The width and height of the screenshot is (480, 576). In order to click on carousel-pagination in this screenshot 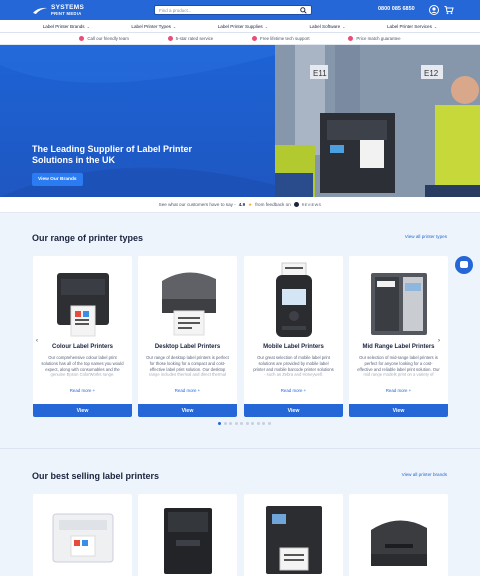, I will do `click(244, 423)`.